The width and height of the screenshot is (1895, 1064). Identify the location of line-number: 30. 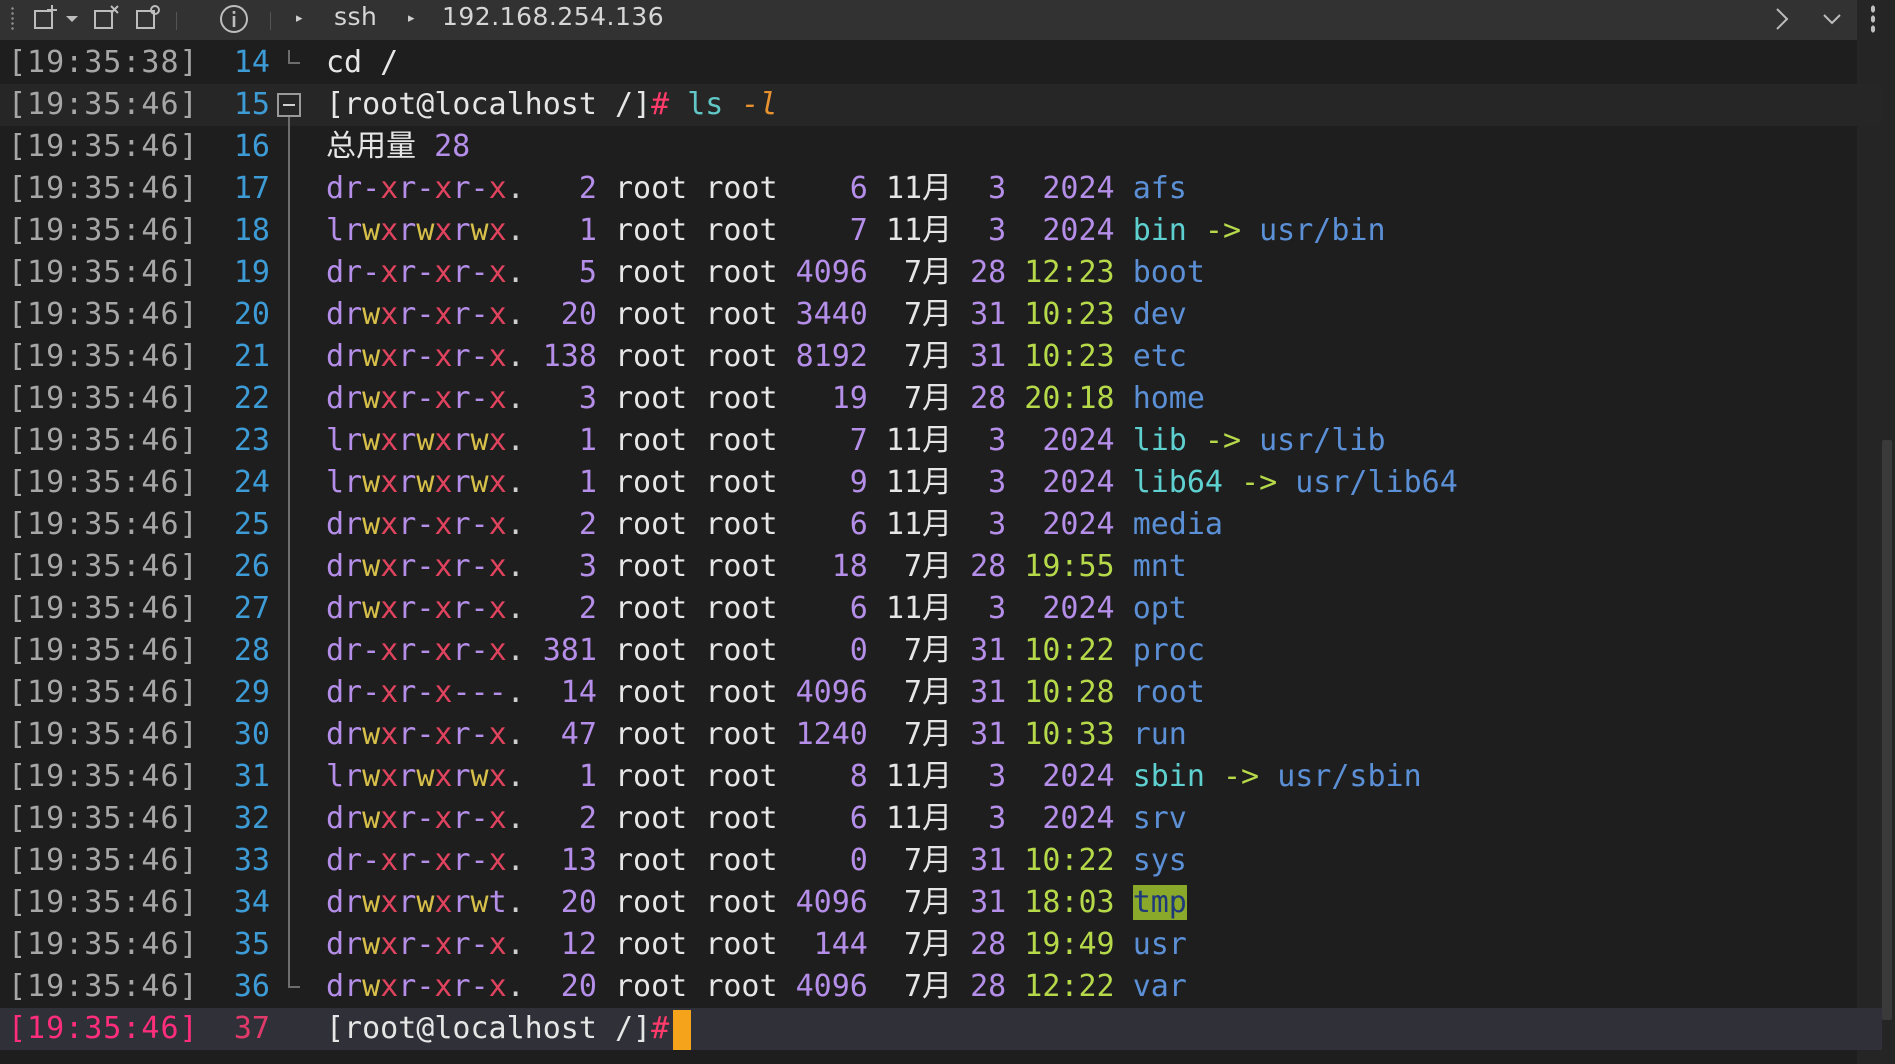
(251, 734).